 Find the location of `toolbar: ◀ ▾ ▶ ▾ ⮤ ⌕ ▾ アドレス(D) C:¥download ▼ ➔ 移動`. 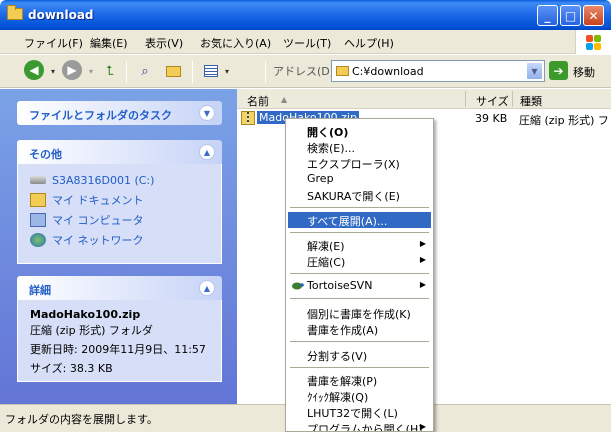

toolbar: ◀ ▾ ▶ ▾ ⮤ ⌕ ▾ アドレス(D) C:¥download ▼ ➔ 移動 is located at coordinates (305, 71).